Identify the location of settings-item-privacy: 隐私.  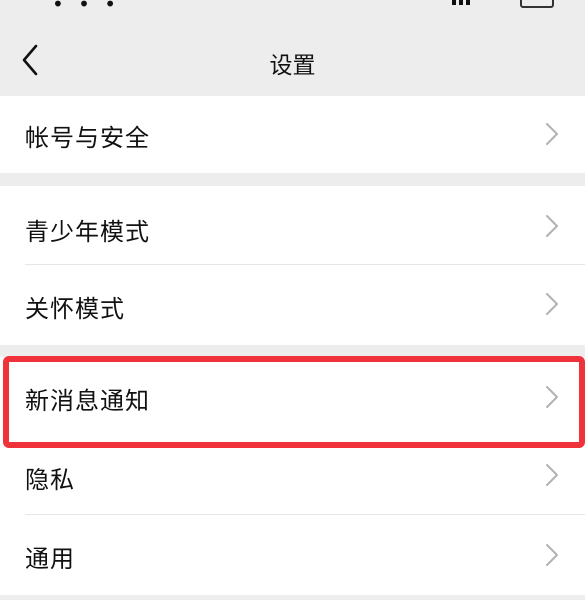
(292, 475).